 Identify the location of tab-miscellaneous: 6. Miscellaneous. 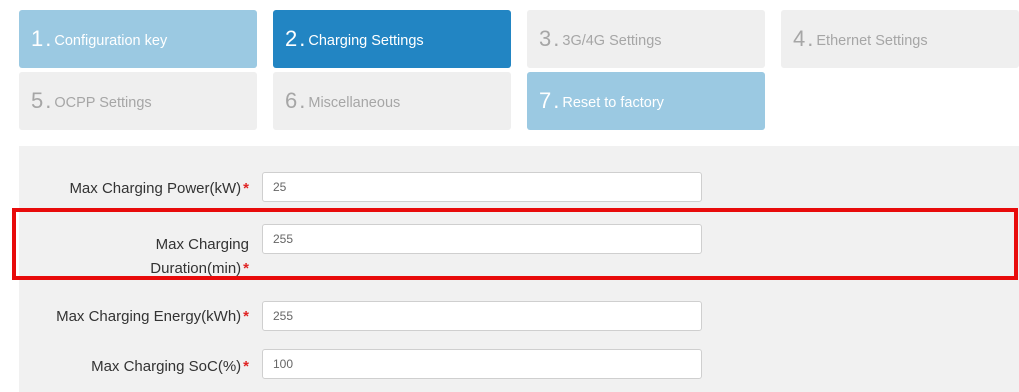
(392, 101).